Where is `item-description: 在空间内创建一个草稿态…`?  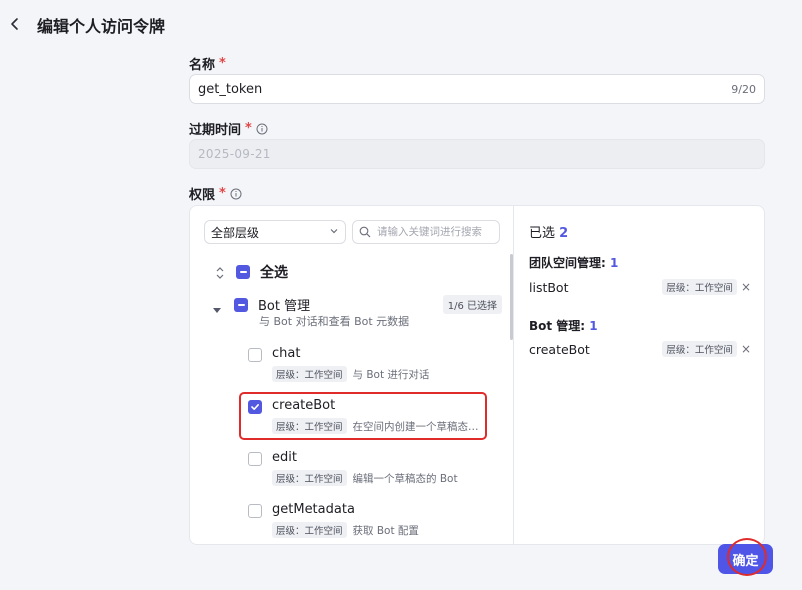
item-description: 在空间内创建一个草稿态… is located at coordinates (415, 426).